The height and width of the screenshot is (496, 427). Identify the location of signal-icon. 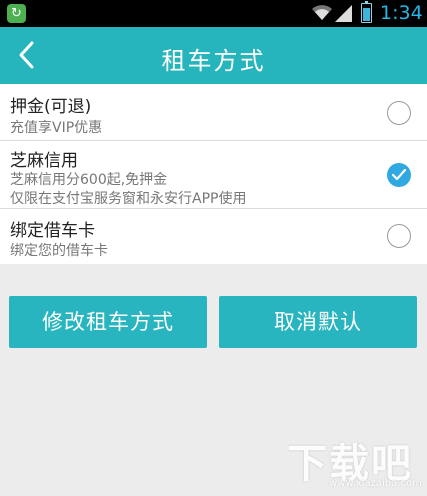
(343, 13).